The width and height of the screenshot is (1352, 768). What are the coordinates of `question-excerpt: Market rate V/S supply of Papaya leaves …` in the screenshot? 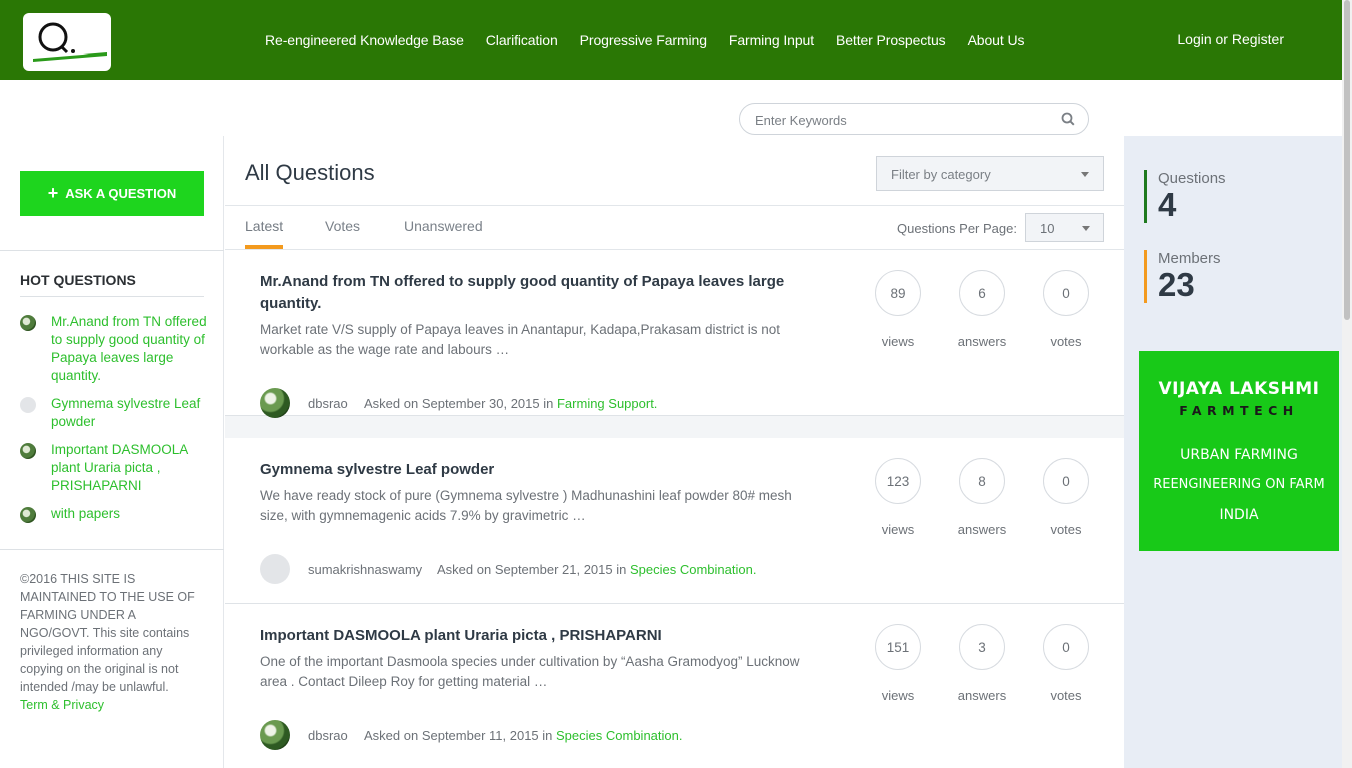 It's located at (520, 339).